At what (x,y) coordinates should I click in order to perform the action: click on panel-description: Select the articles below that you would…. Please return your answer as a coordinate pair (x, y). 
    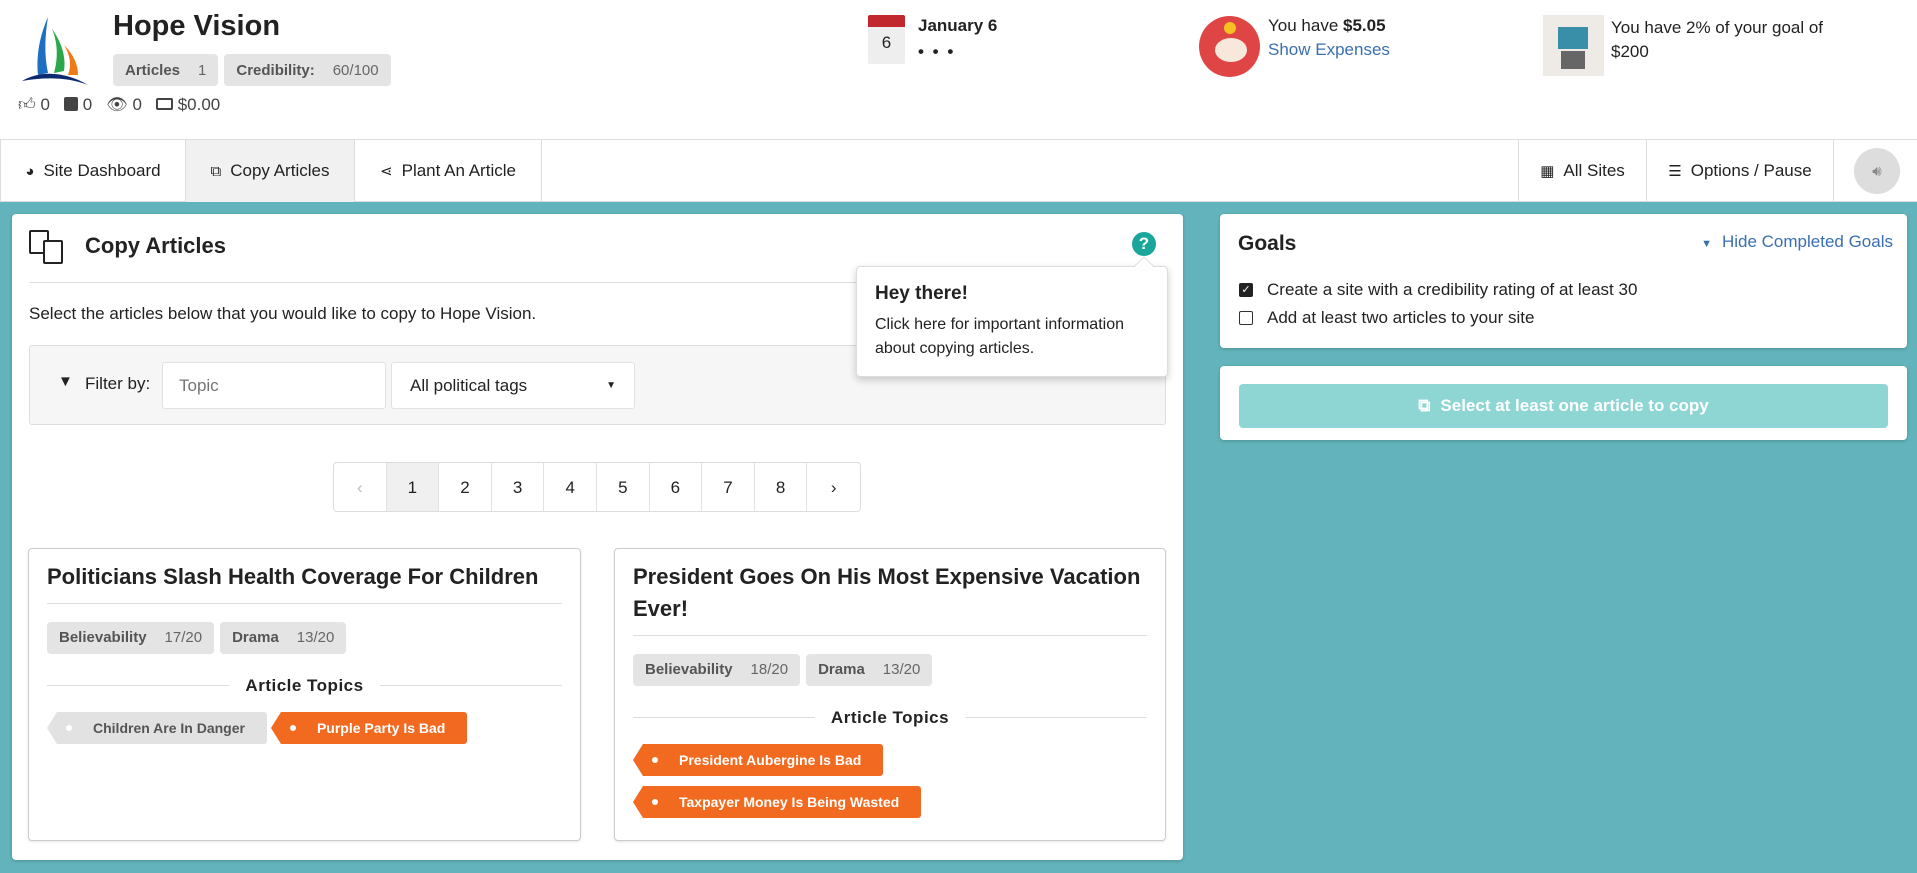
    Looking at the image, I should click on (283, 313).